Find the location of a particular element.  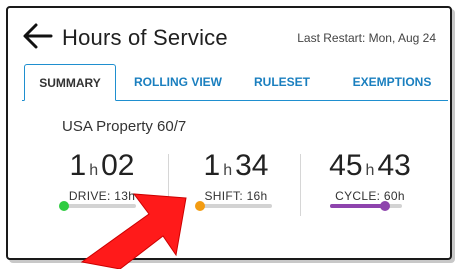

shift-label: SHIFT: 16h is located at coordinates (236, 196).